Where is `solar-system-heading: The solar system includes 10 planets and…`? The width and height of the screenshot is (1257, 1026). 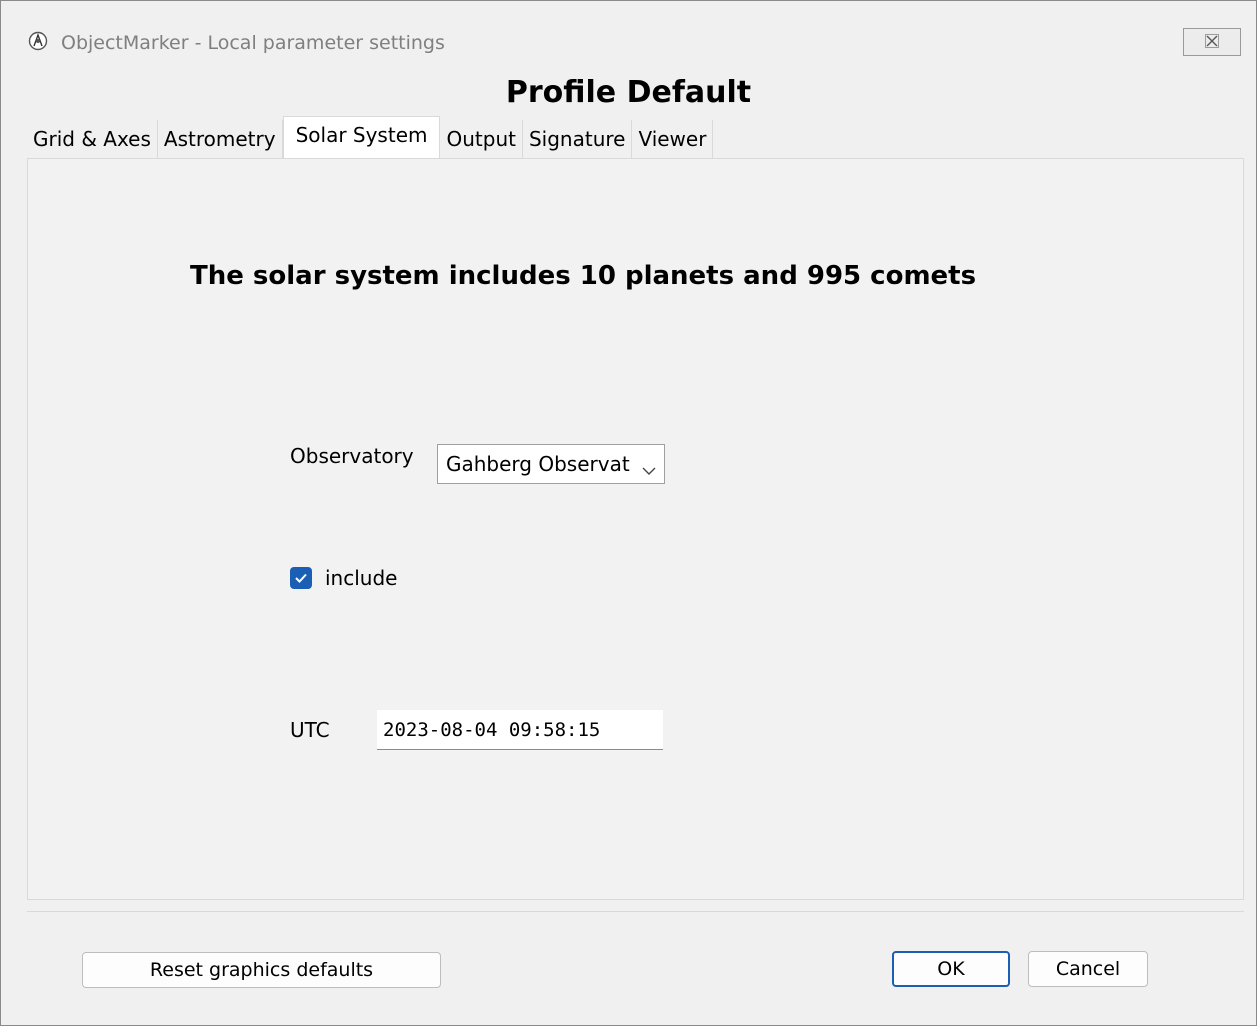 solar-system-heading: The solar system includes 10 planets and… is located at coordinates (583, 276).